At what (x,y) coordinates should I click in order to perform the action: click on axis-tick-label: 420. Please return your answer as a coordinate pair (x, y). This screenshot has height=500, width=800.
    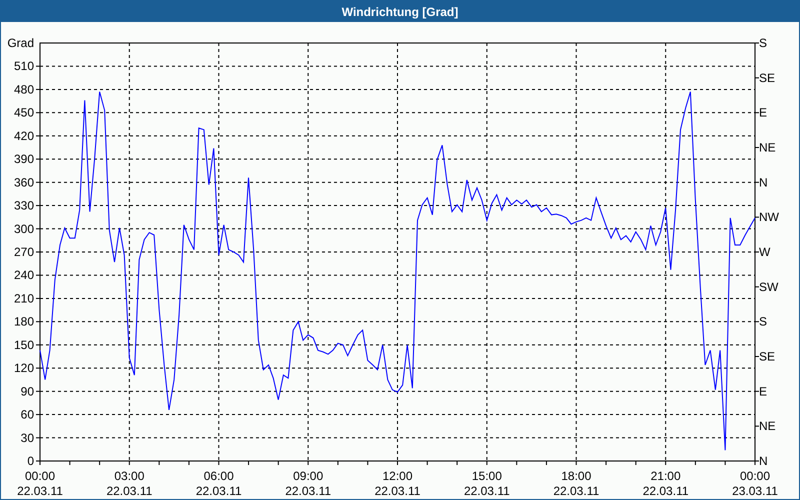
    Looking at the image, I should click on (24, 135).